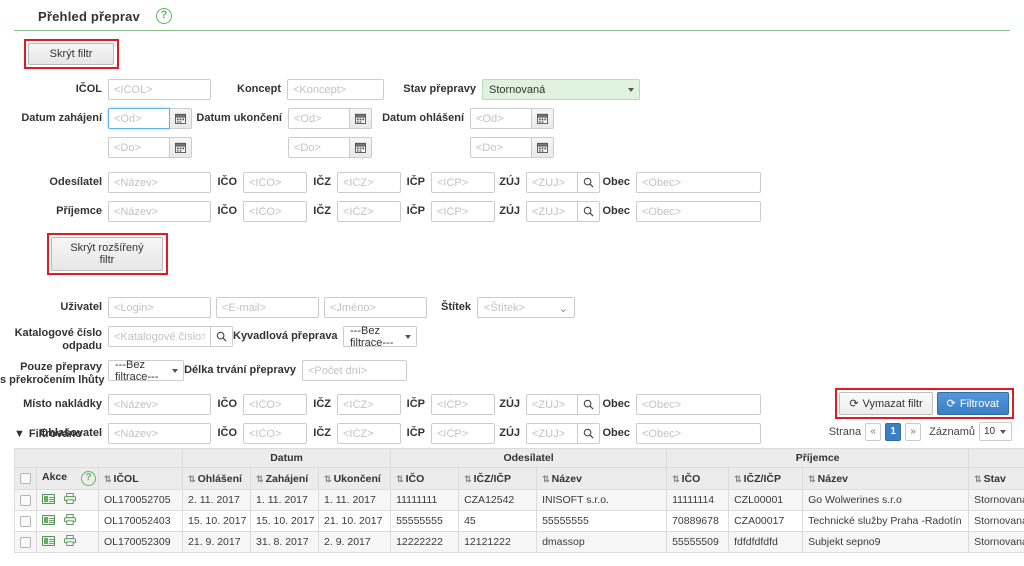  What do you see at coordinates (886, 478) in the screenshot?
I see `column-header-prijemce-nazev: ⇅ Název` at bounding box center [886, 478].